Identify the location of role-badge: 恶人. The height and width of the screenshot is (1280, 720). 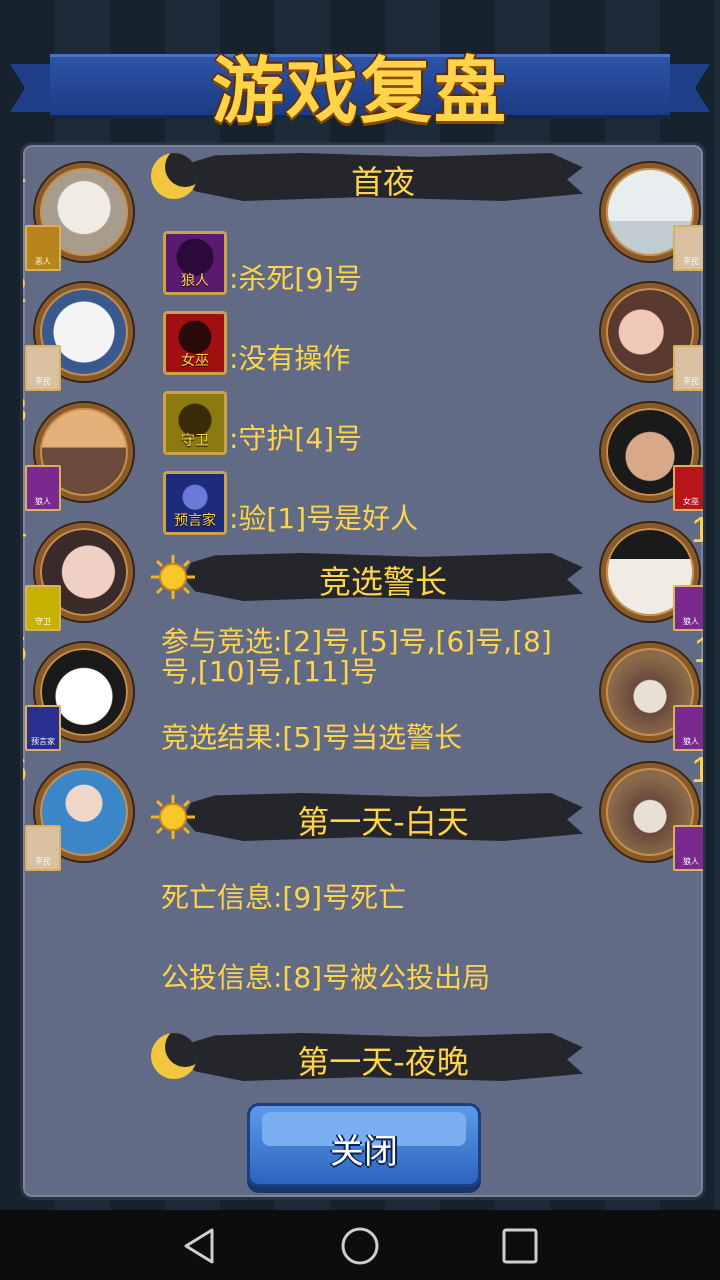
(43, 248).